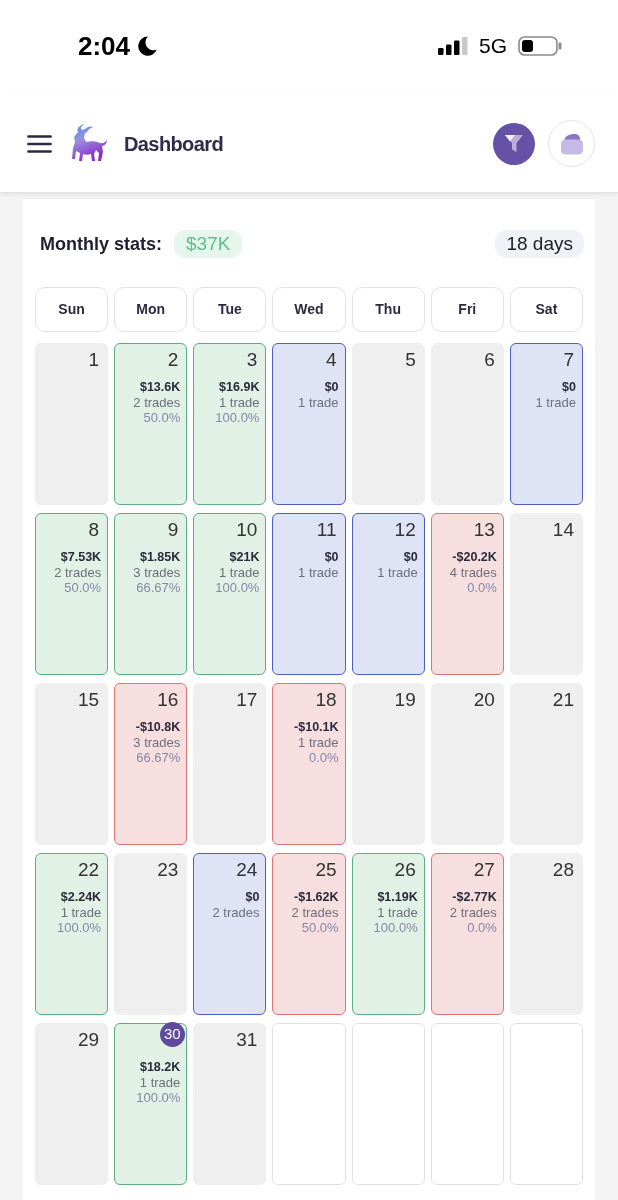  I want to click on day-number: 1, so click(94, 360).